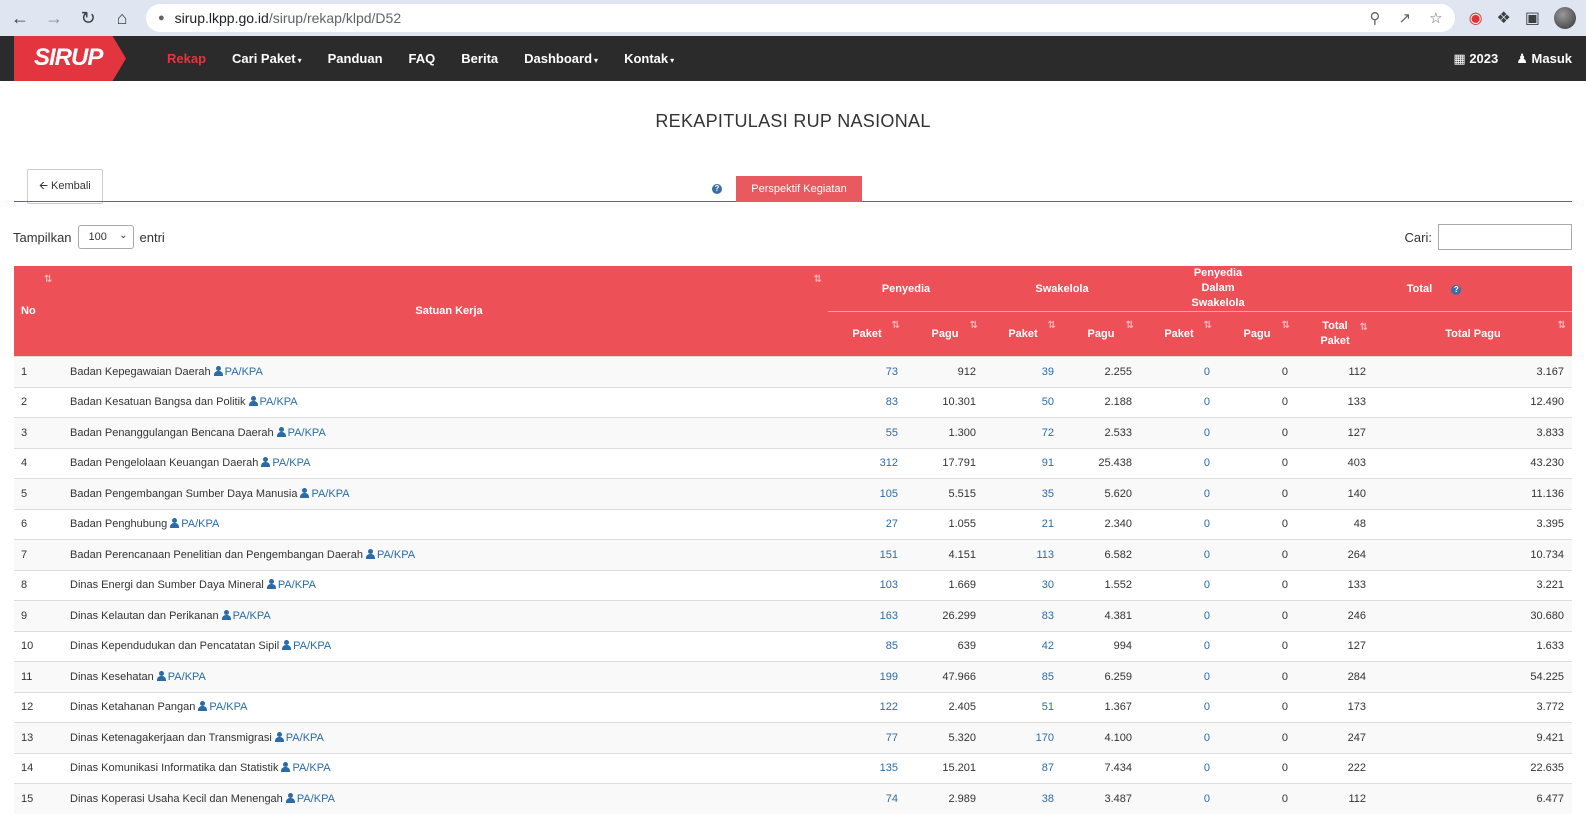  Describe the element at coordinates (867, 334) in the screenshot. I see `header-penyedia-paket: Paket ⇅` at that location.